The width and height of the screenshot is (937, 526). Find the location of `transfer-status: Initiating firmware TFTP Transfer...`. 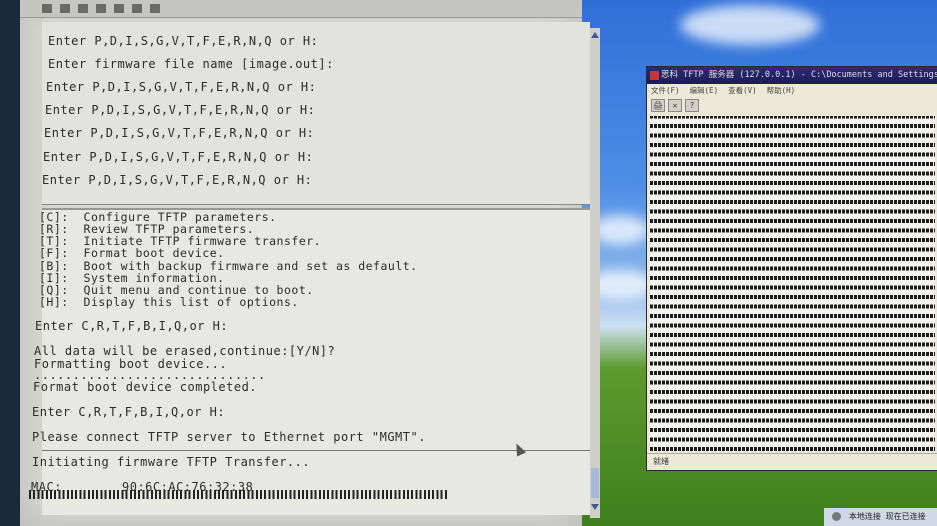

transfer-status: Initiating firmware TFTP Transfer... is located at coordinates (171, 462).